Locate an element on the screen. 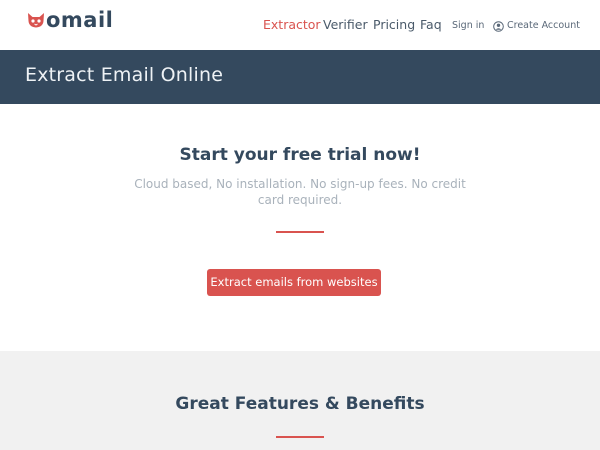 Image resolution: width=600 pixels, height=450 pixels. nav-link-pricing: Pricing is located at coordinates (394, 25).